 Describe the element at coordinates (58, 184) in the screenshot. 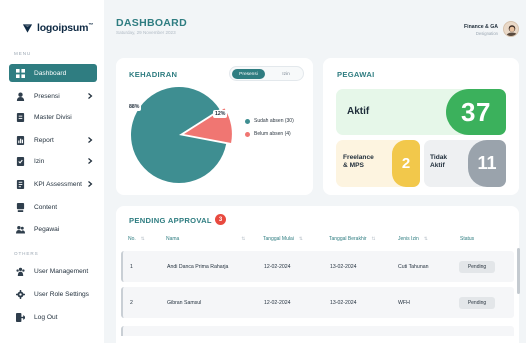

I see `sidebar-item-label: KPI Assessment` at that location.